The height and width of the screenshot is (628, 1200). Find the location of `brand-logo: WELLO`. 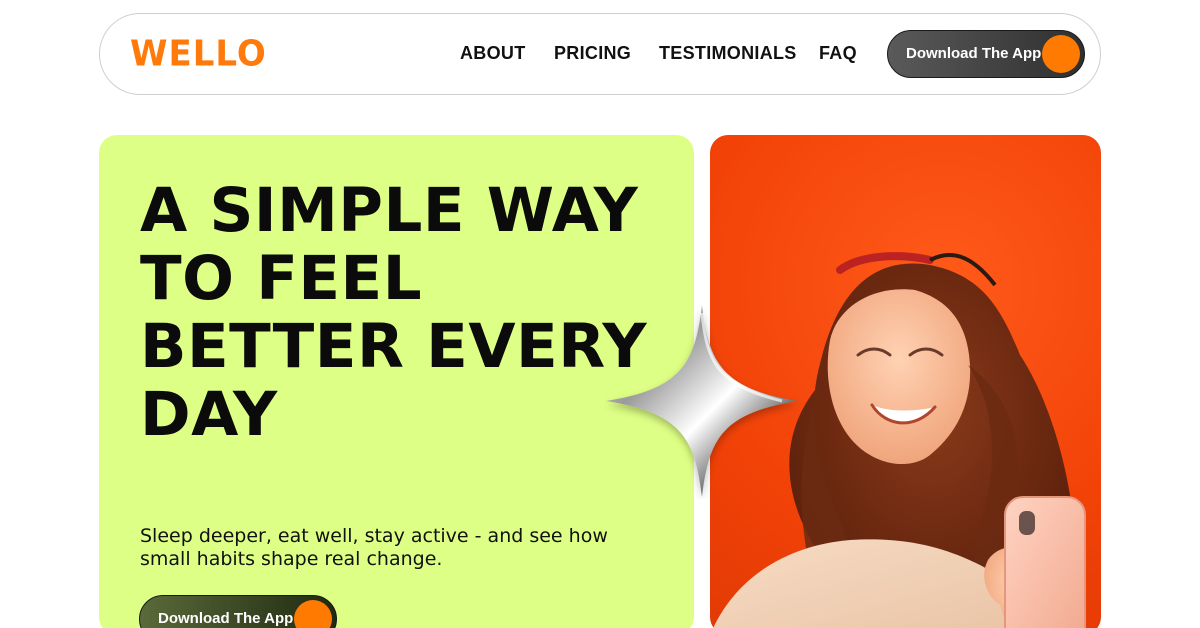

brand-logo: WELLO is located at coordinates (198, 54).